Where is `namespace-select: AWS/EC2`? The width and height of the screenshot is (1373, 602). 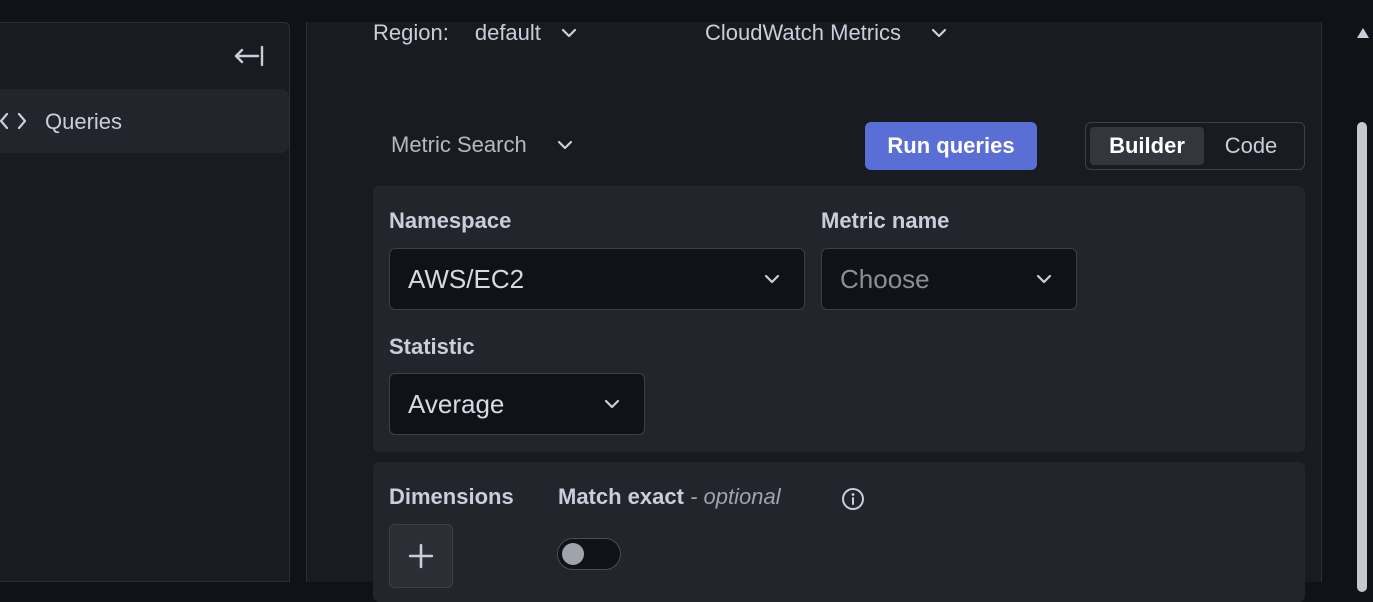 namespace-select: AWS/EC2 is located at coordinates (597, 279).